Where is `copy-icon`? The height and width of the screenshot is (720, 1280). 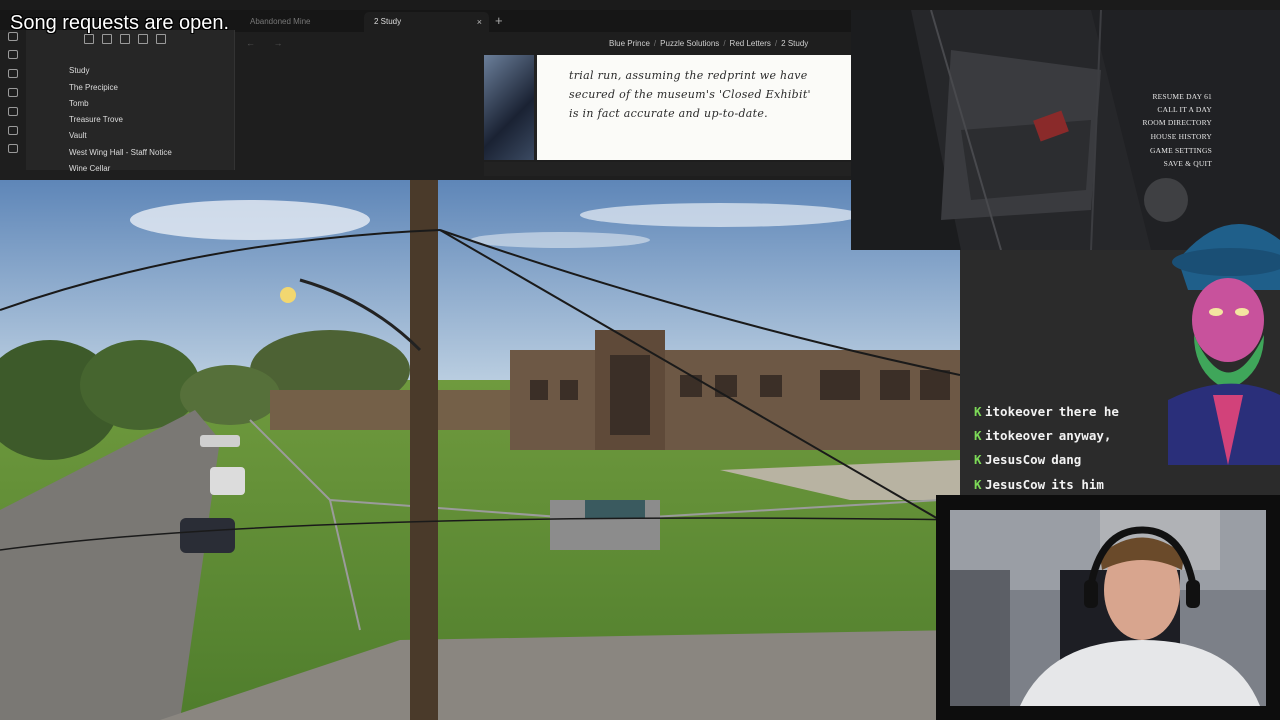 copy-icon is located at coordinates (13, 148).